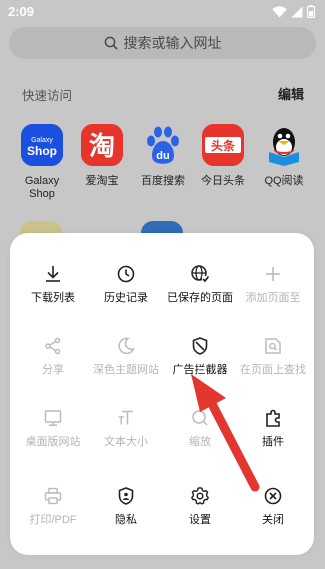 This screenshot has height=569, width=325. What do you see at coordinates (279, 11) in the screenshot?
I see `wifi-icon` at bounding box center [279, 11].